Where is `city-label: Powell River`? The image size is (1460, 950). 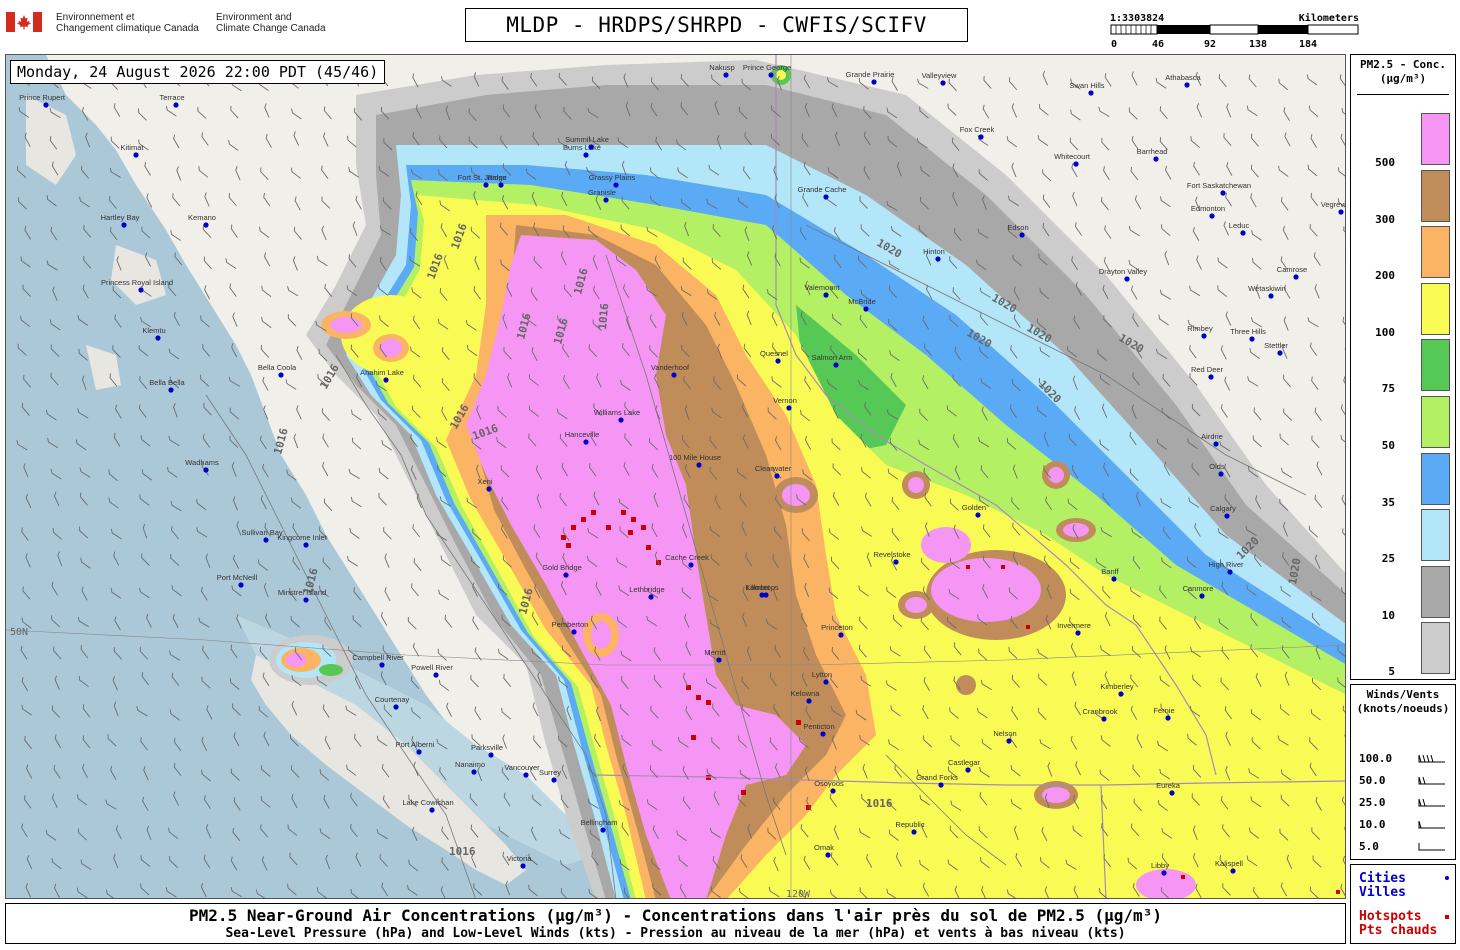 city-label: Powell River is located at coordinates (432, 667).